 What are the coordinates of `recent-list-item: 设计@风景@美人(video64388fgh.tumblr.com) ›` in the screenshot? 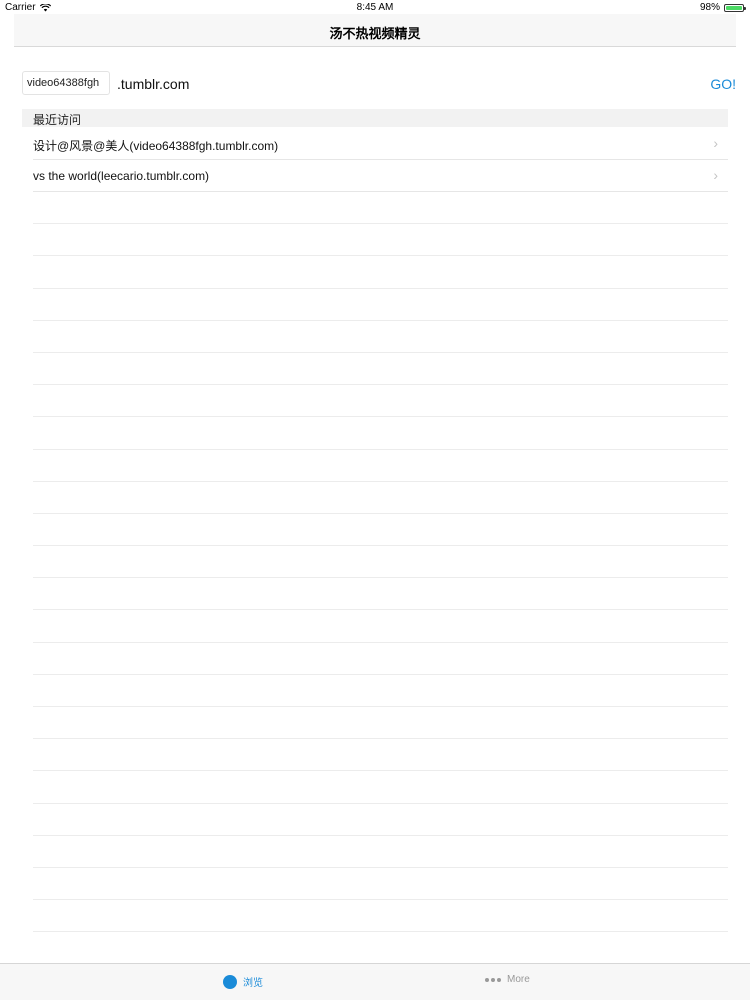 It's located at (380, 144).